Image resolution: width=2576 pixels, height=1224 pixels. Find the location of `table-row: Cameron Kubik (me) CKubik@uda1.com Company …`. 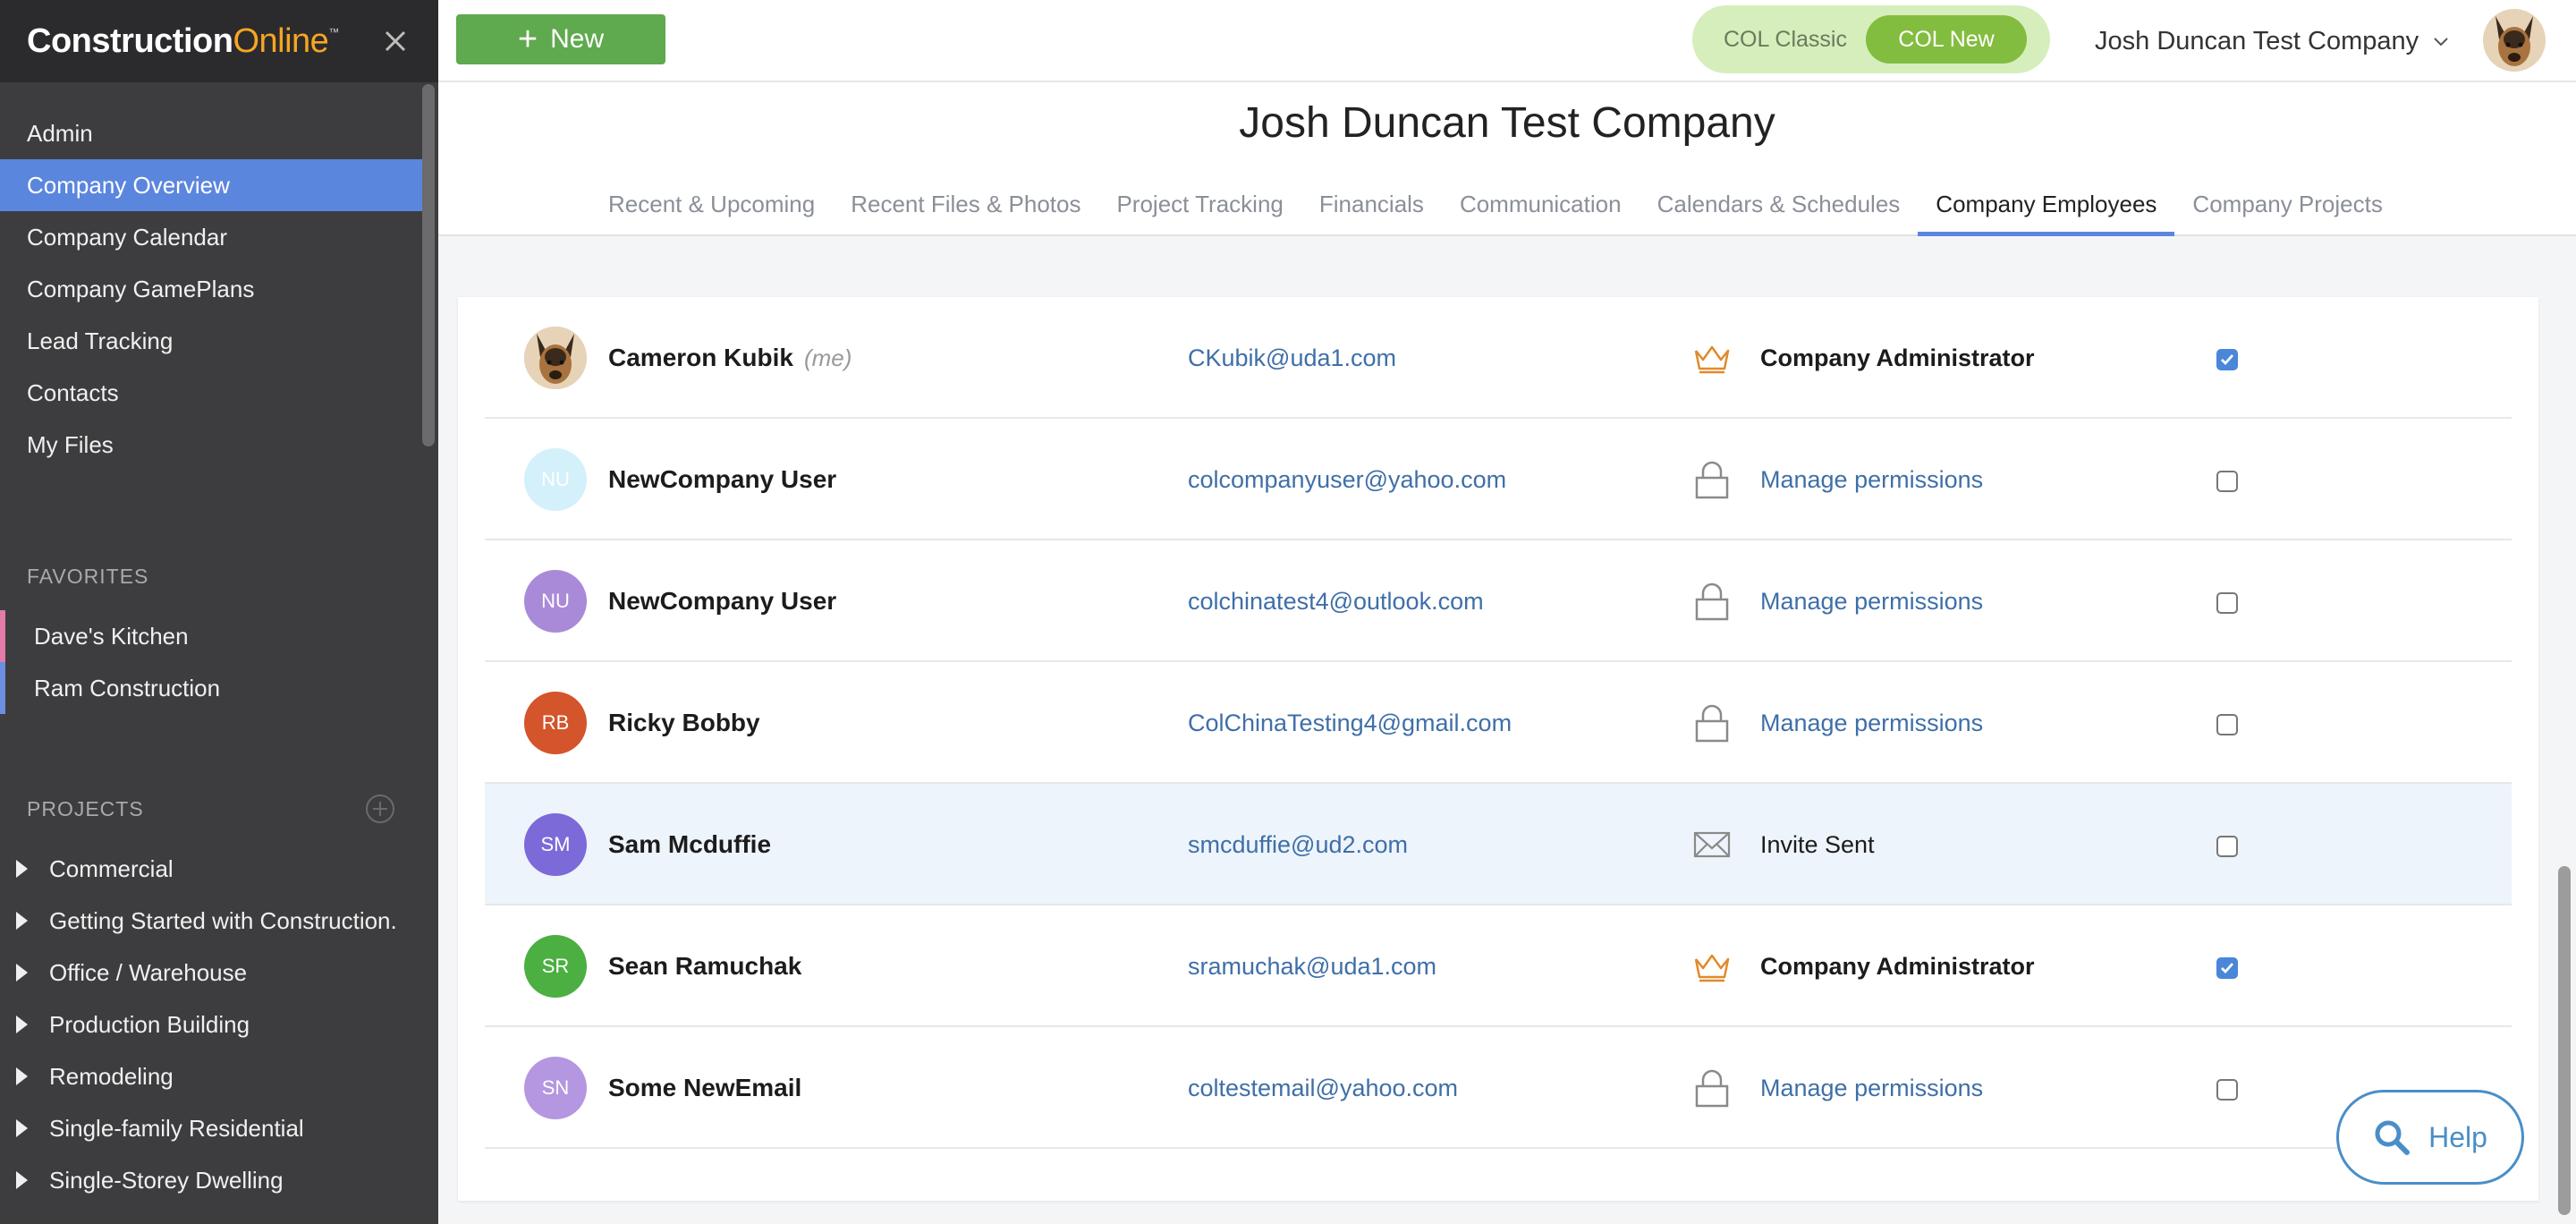

table-row: Cameron Kubik (me) CKubik@uda1.com Company … is located at coordinates (1498, 358).